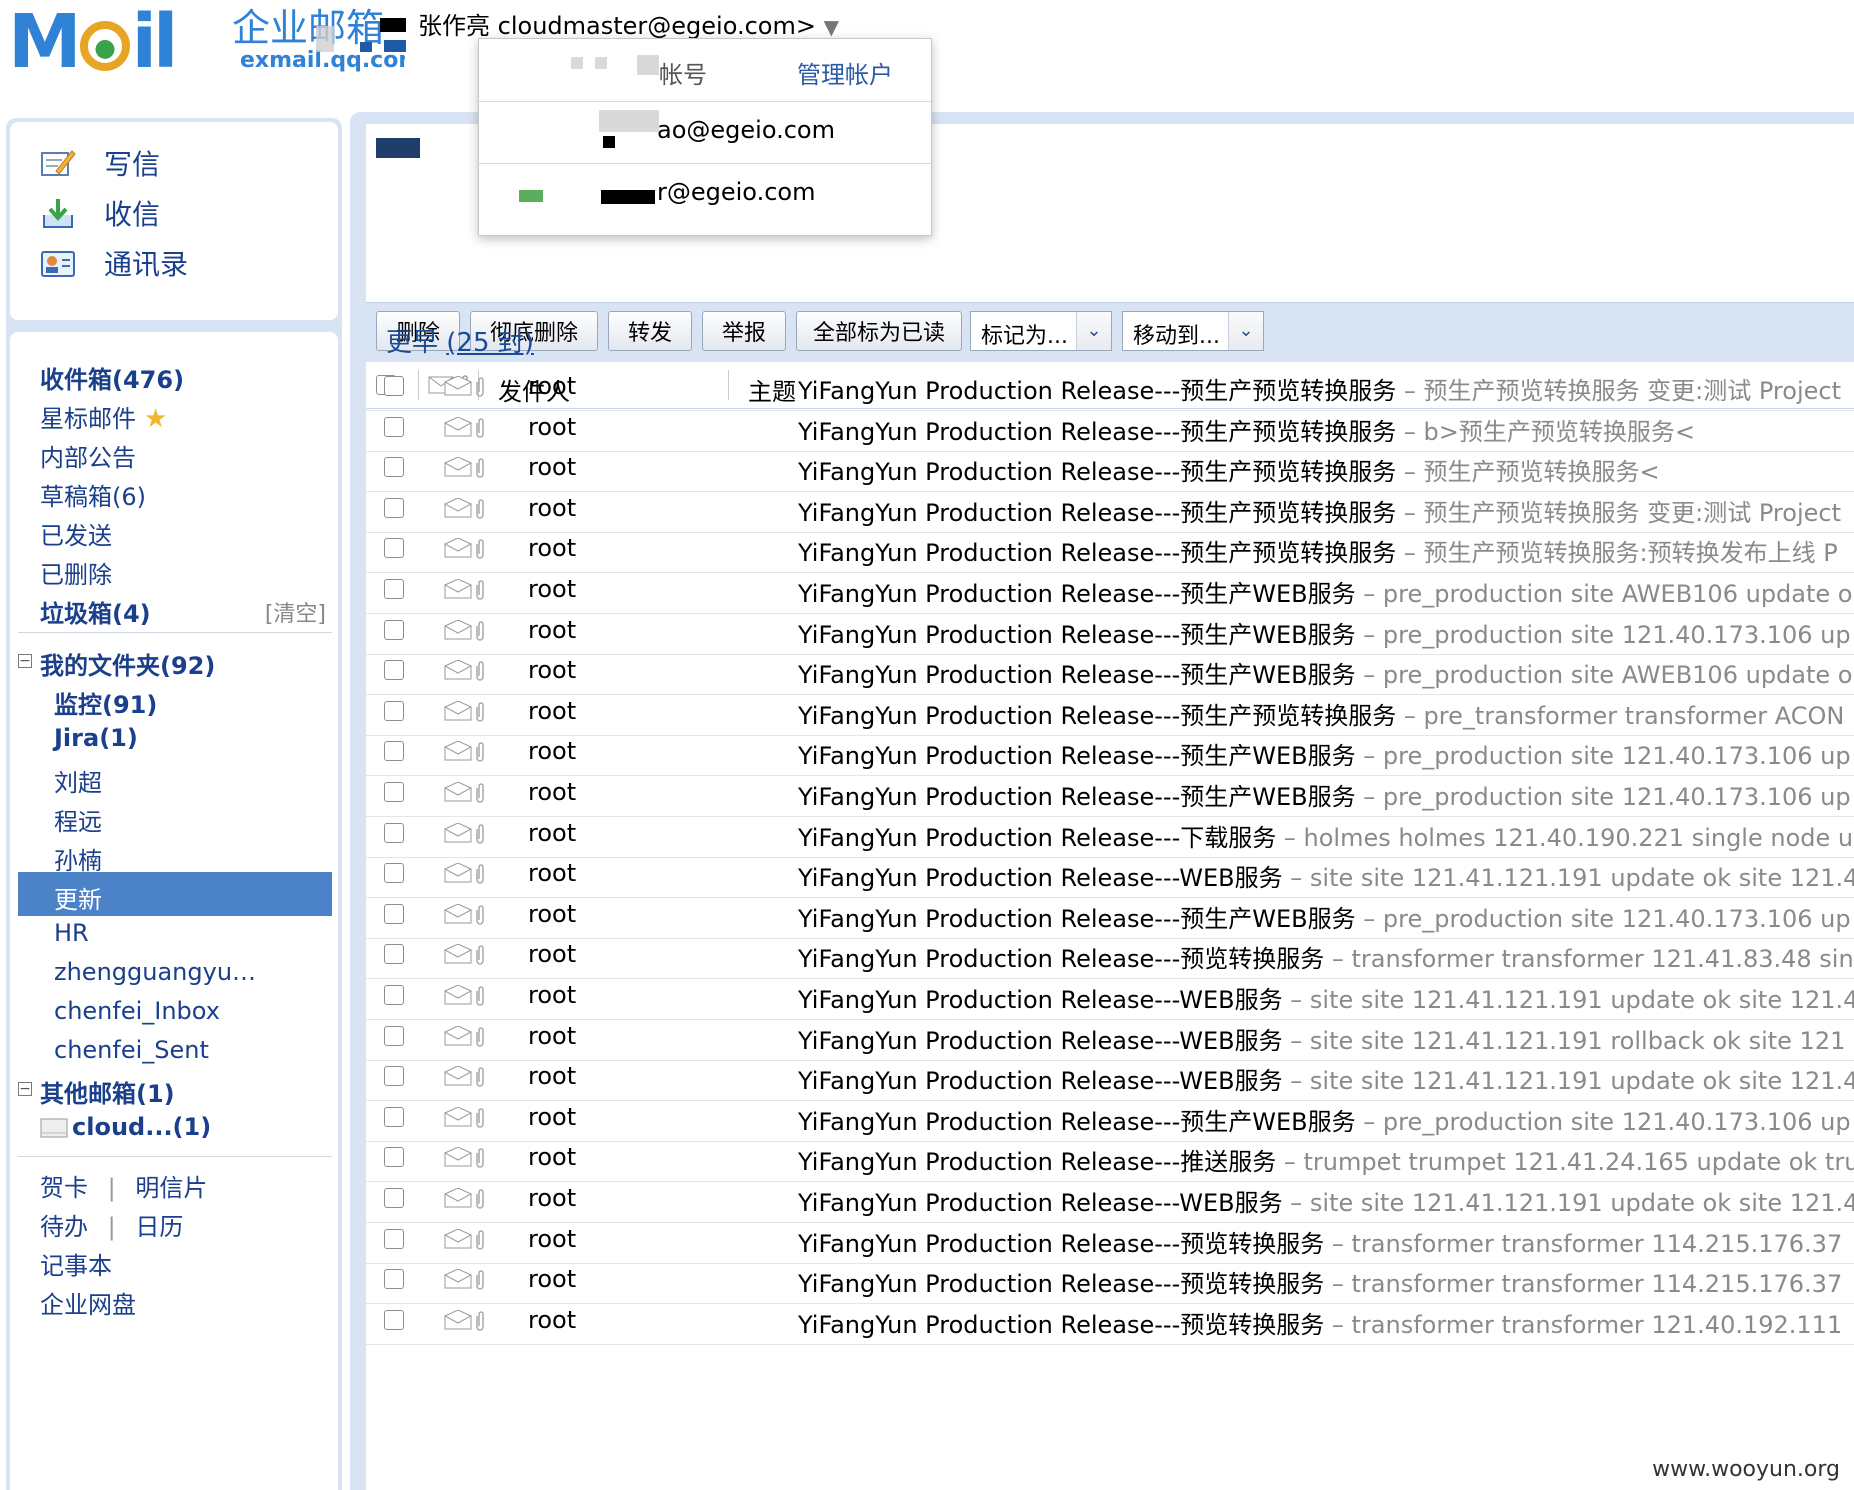 This screenshot has width=1854, height=1490. I want to click on postcard-link: 明信片, so click(171, 1188).